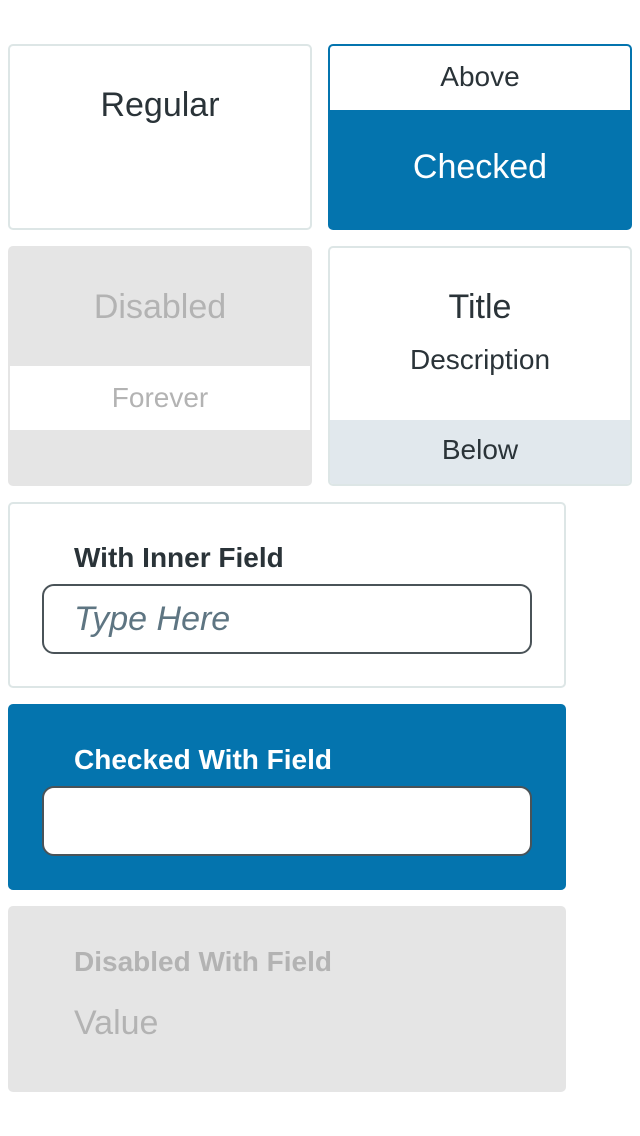  Describe the element at coordinates (480, 307) in the screenshot. I see `card-title: Title` at that location.